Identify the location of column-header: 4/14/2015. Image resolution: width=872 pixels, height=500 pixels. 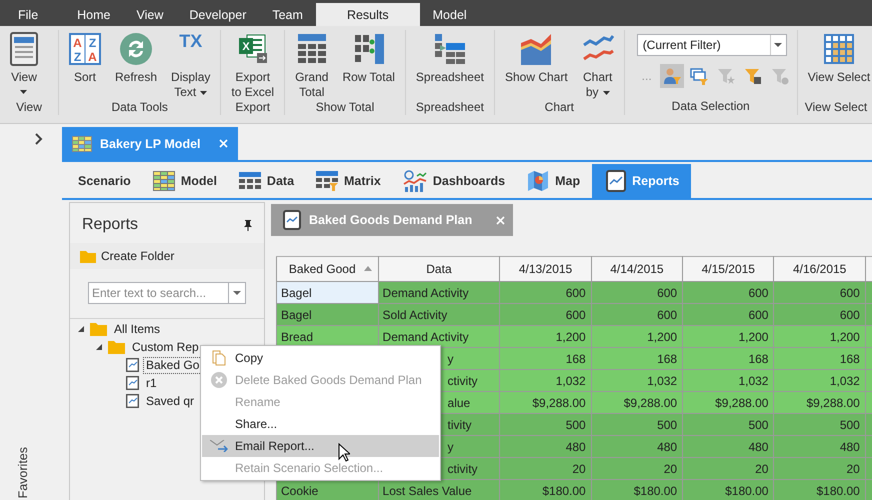
(637, 269).